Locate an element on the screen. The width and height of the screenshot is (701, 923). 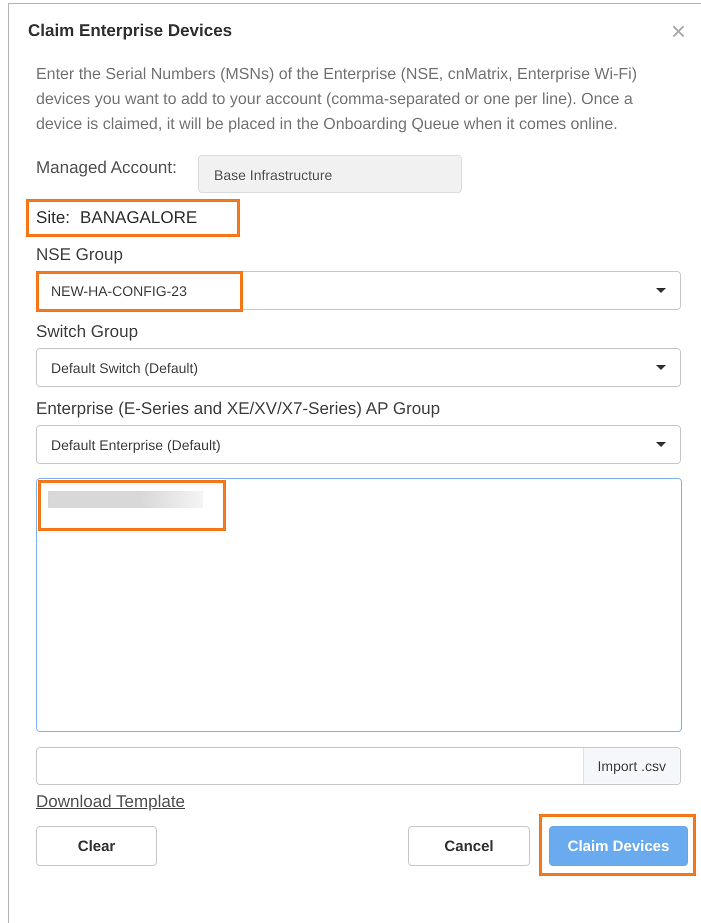
download-link: Download Template is located at coordinates (110, 802).